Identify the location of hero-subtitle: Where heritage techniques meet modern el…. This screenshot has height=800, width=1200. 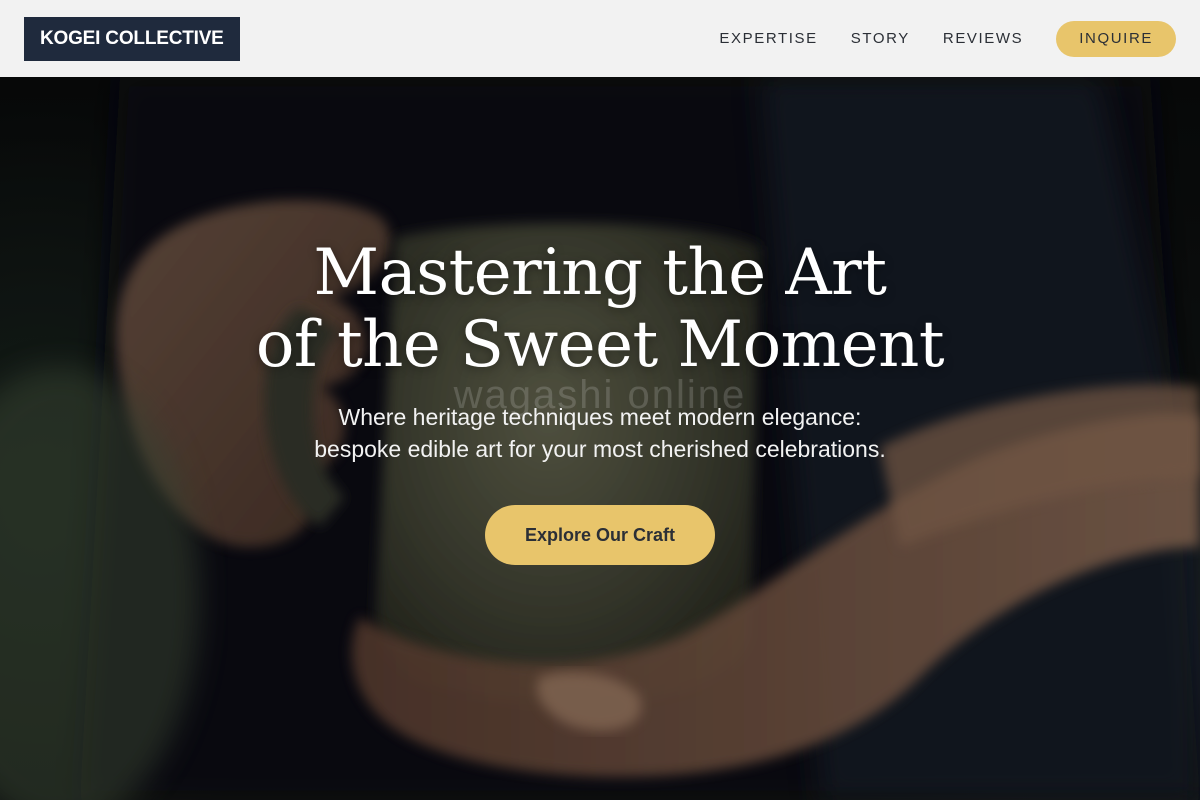
(599, 433).